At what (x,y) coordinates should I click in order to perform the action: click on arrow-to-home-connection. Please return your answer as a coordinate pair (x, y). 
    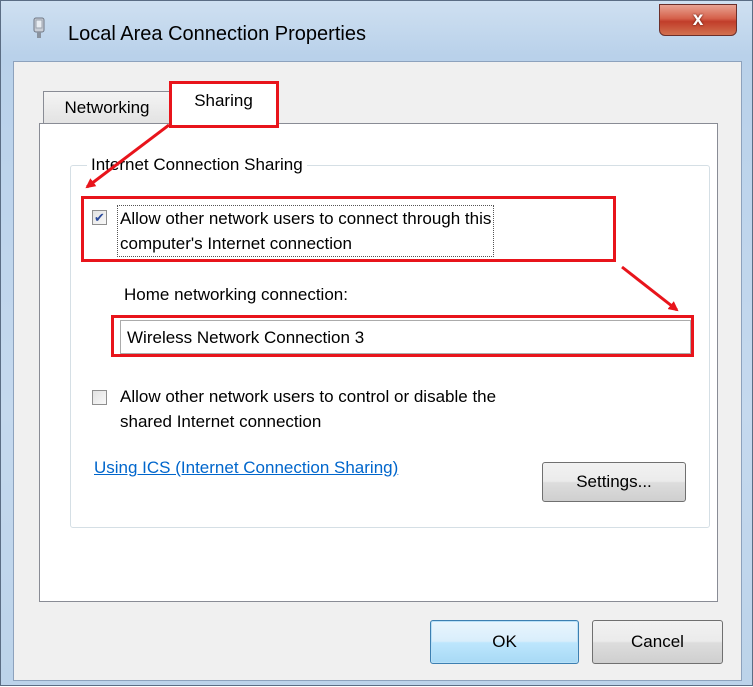
    Looking at the image, I should click on (650, 288).